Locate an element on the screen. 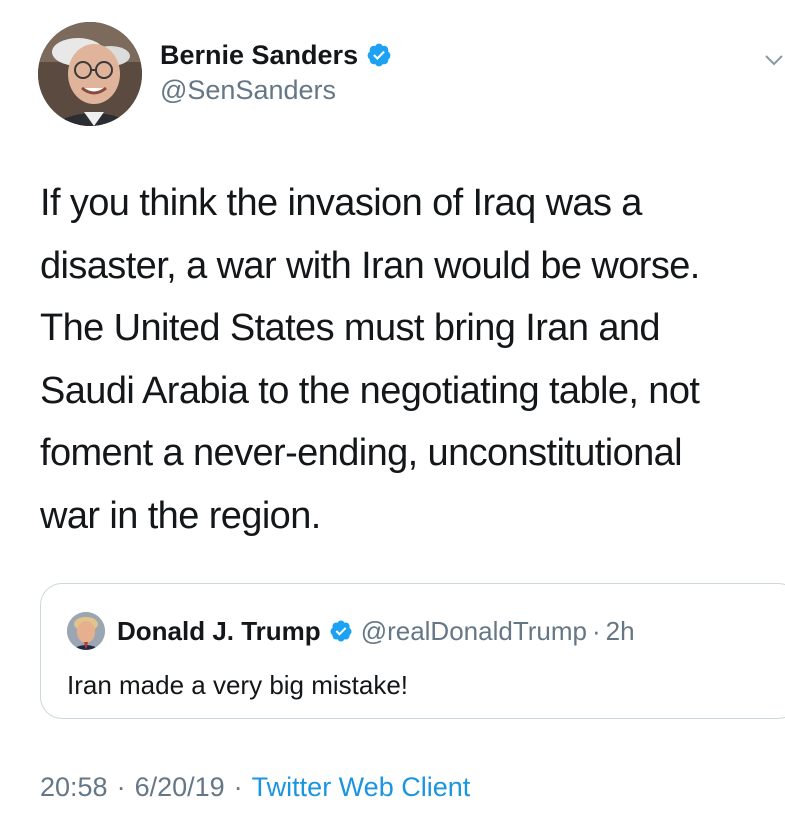 This screenshot has width=785, height=828. quoted-author-handle: @realDonaldTrump is located at coordinates (474, 631).